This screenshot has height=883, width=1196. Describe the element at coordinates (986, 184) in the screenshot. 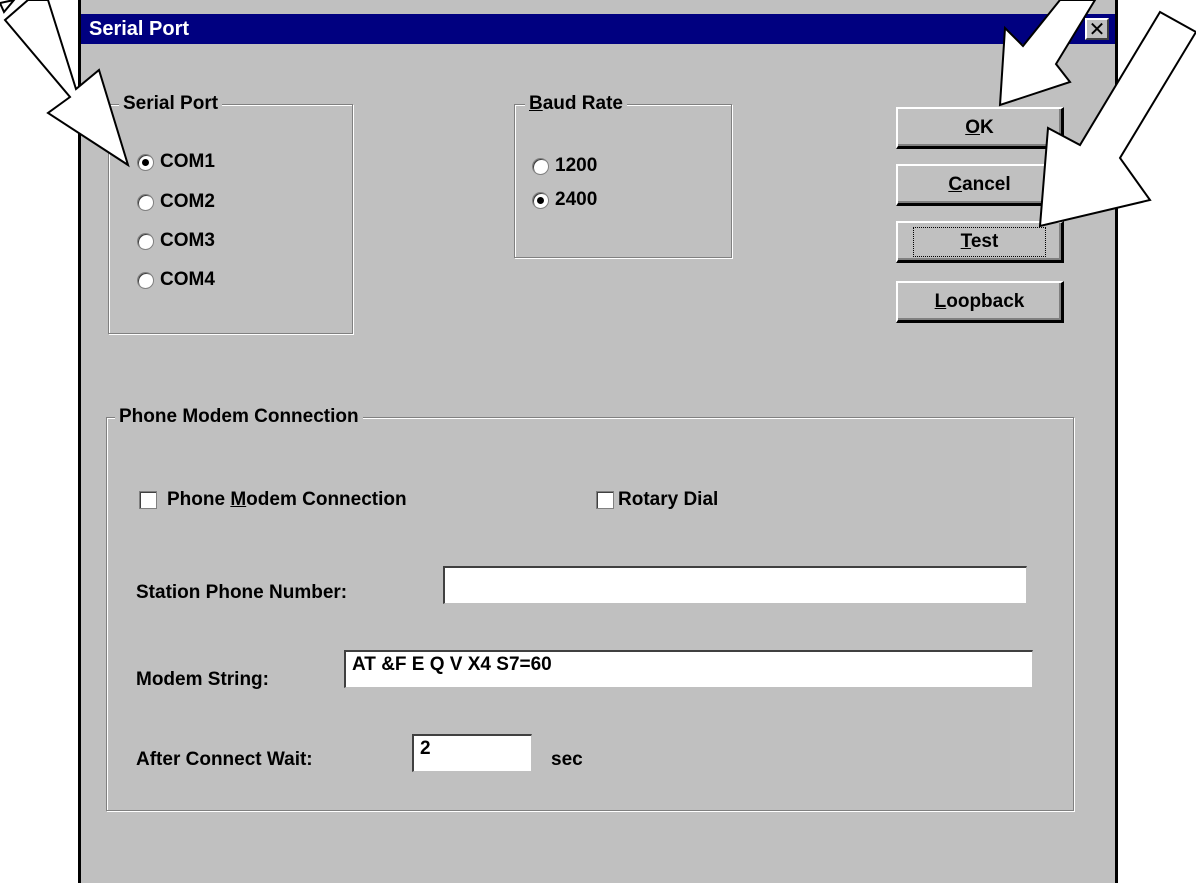

I see `cancel-label-rest: ancel` at that location.